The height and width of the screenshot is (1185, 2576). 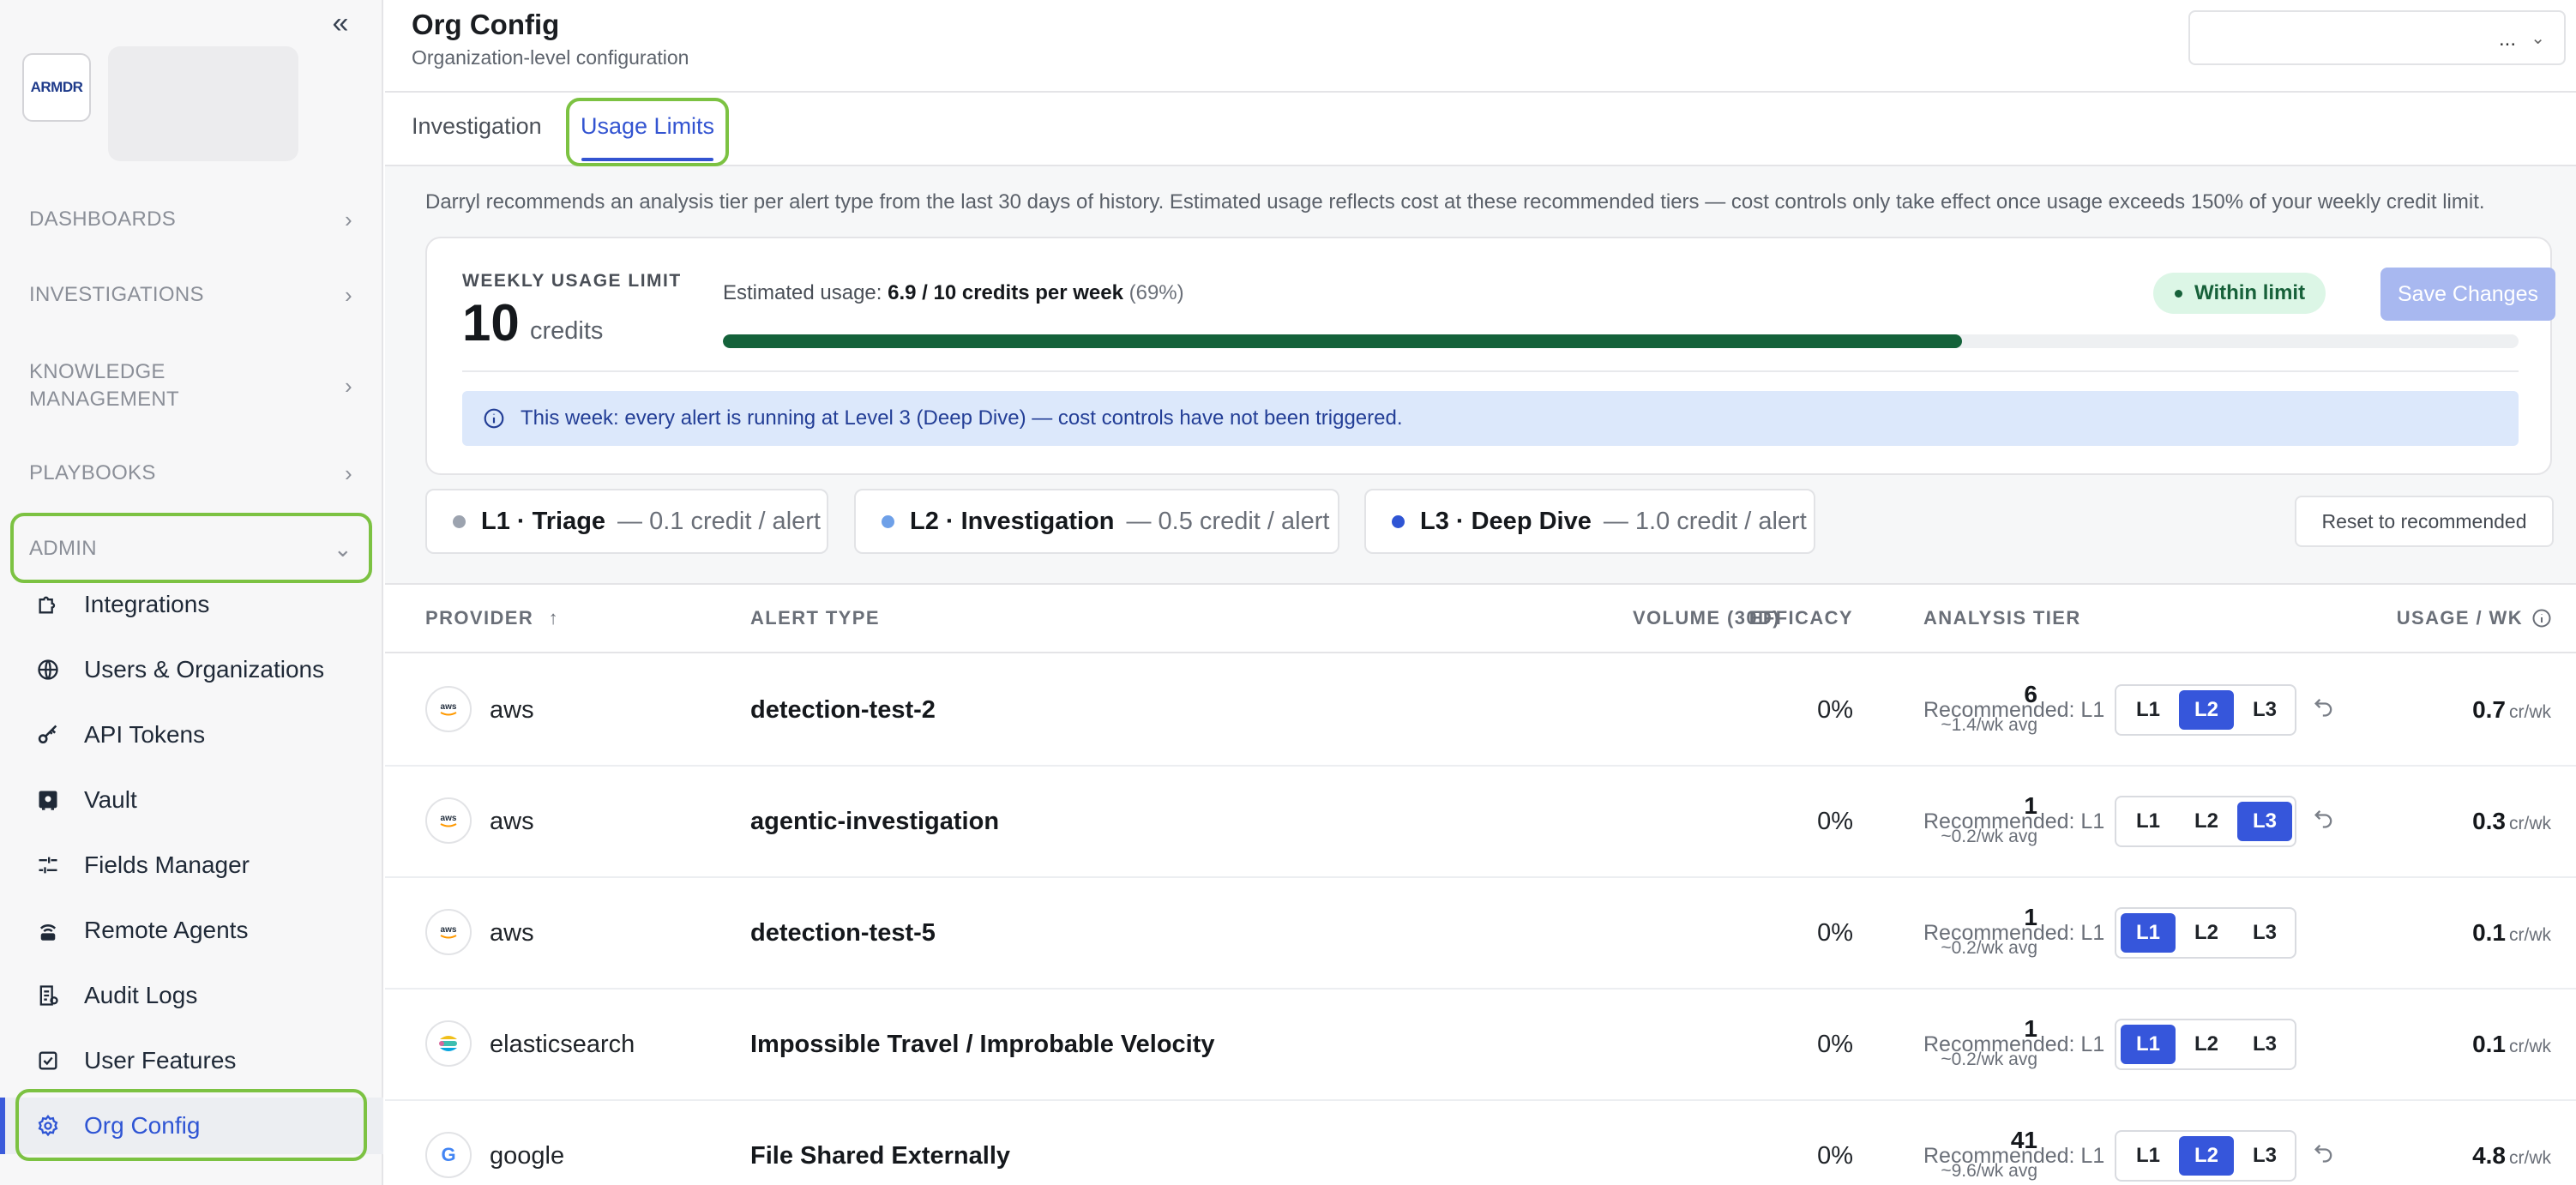 I want to click on estimated-usage-value: 6.9 / 10 credits per week, so click(x=1005, y=292).